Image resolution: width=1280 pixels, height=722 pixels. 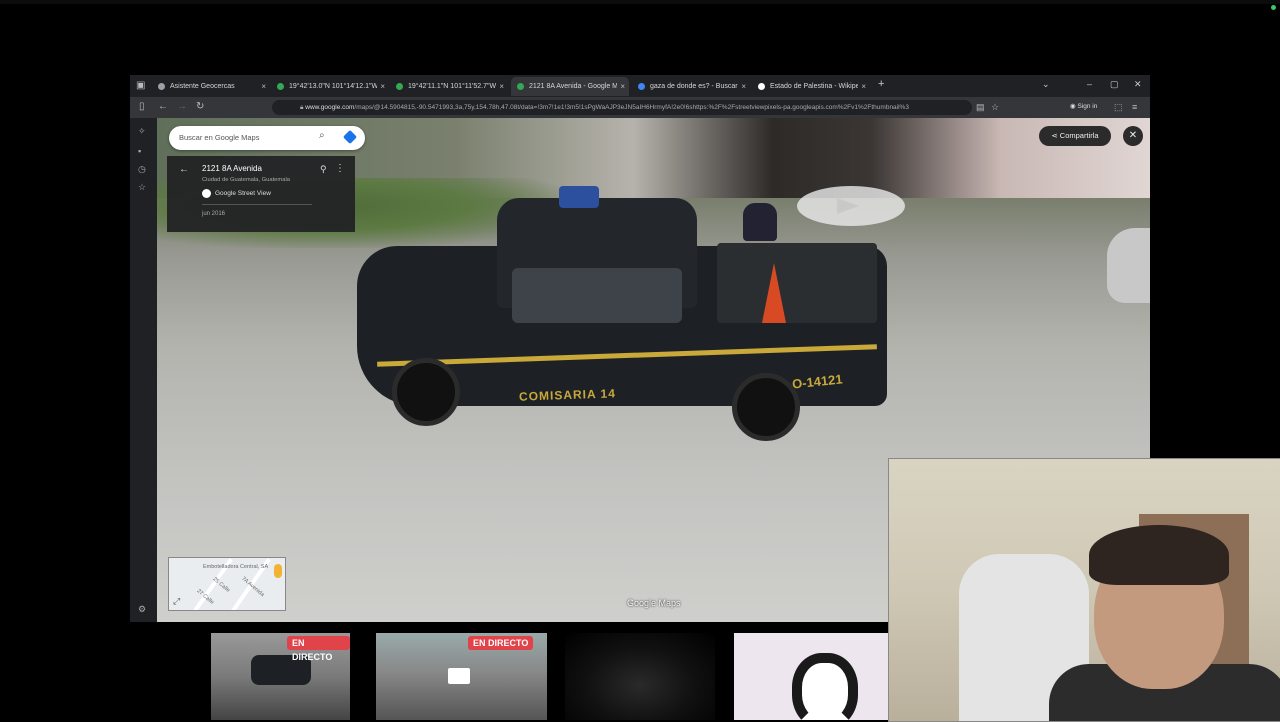 What do you see at coordinates (211, 86) in the screenshot?
I see `tab-asistente-geocercas: Asistente Geocercas ×` at bounding box center [211, 86].